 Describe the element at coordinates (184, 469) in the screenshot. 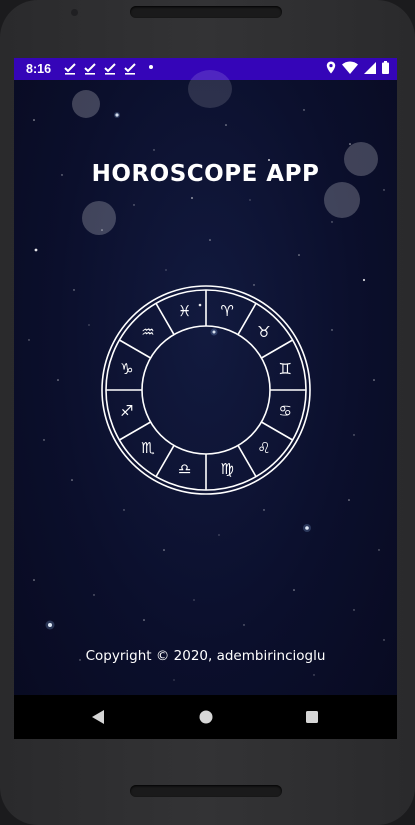

I see `zodiac-glyph: ♎` at that location.